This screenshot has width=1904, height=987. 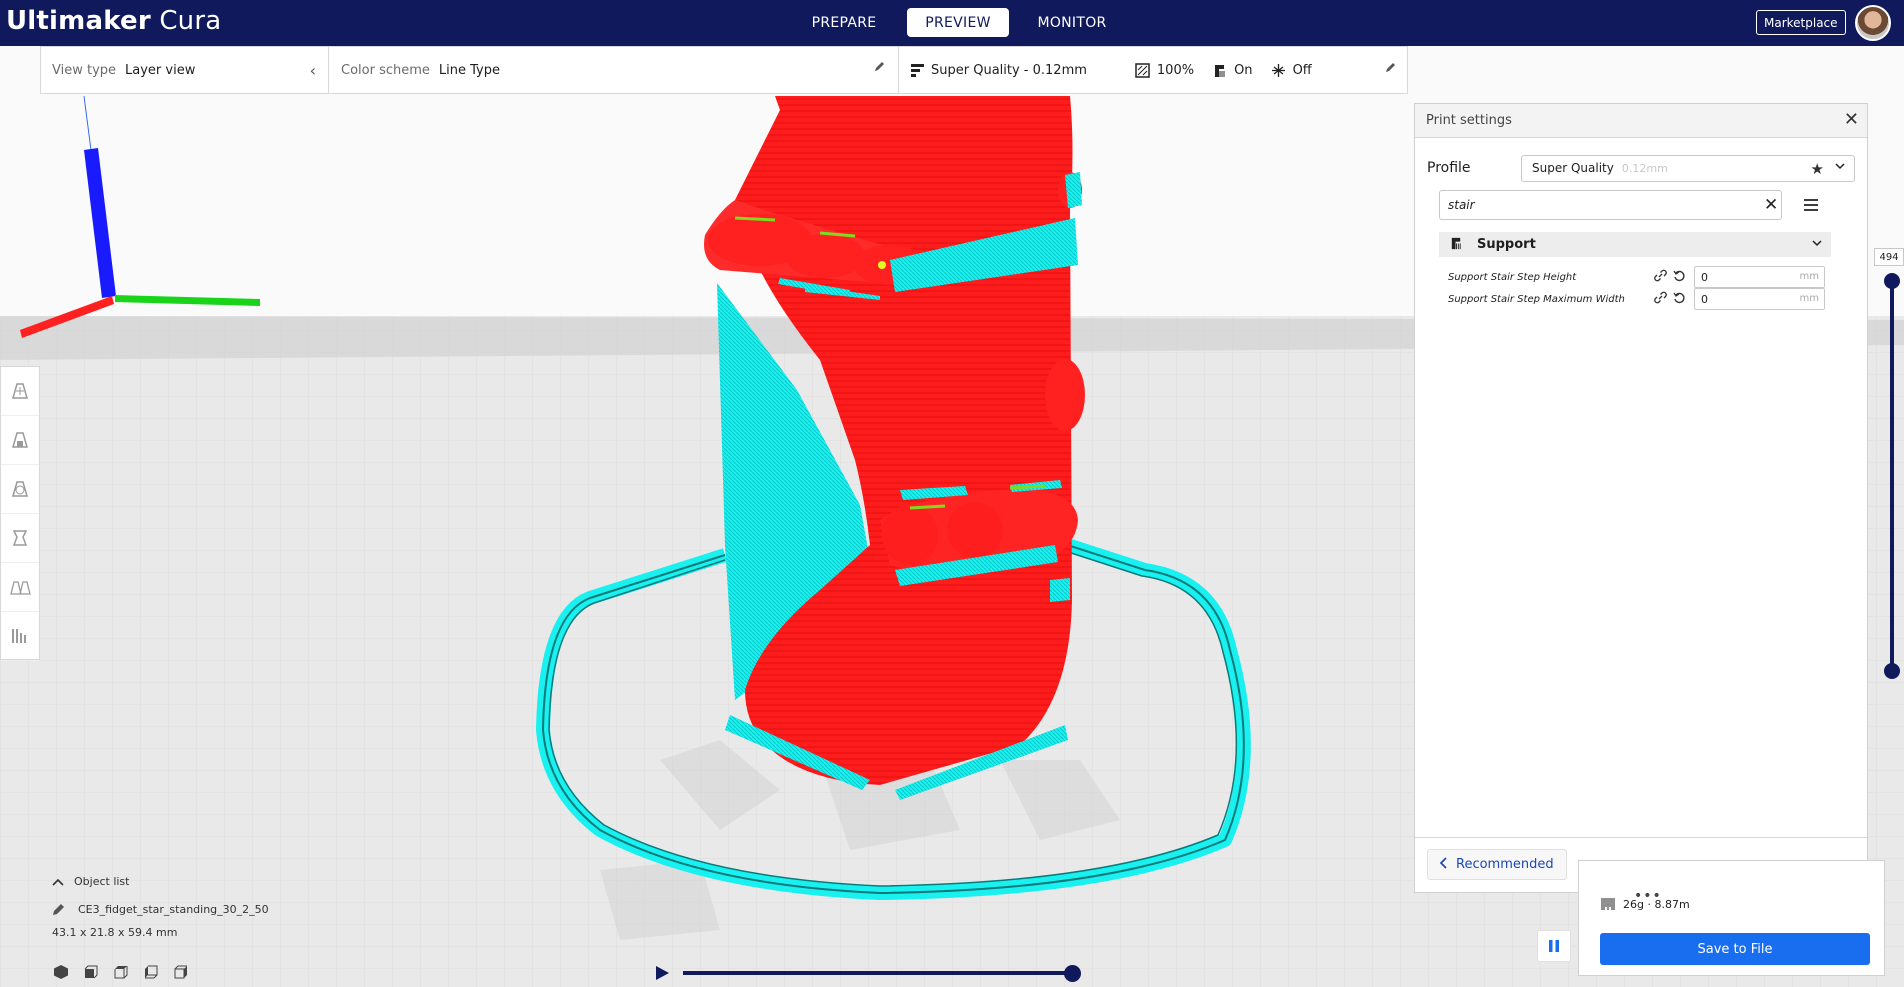 I want to click on object-list-toggle: Object list, so click(x=160, y=881).